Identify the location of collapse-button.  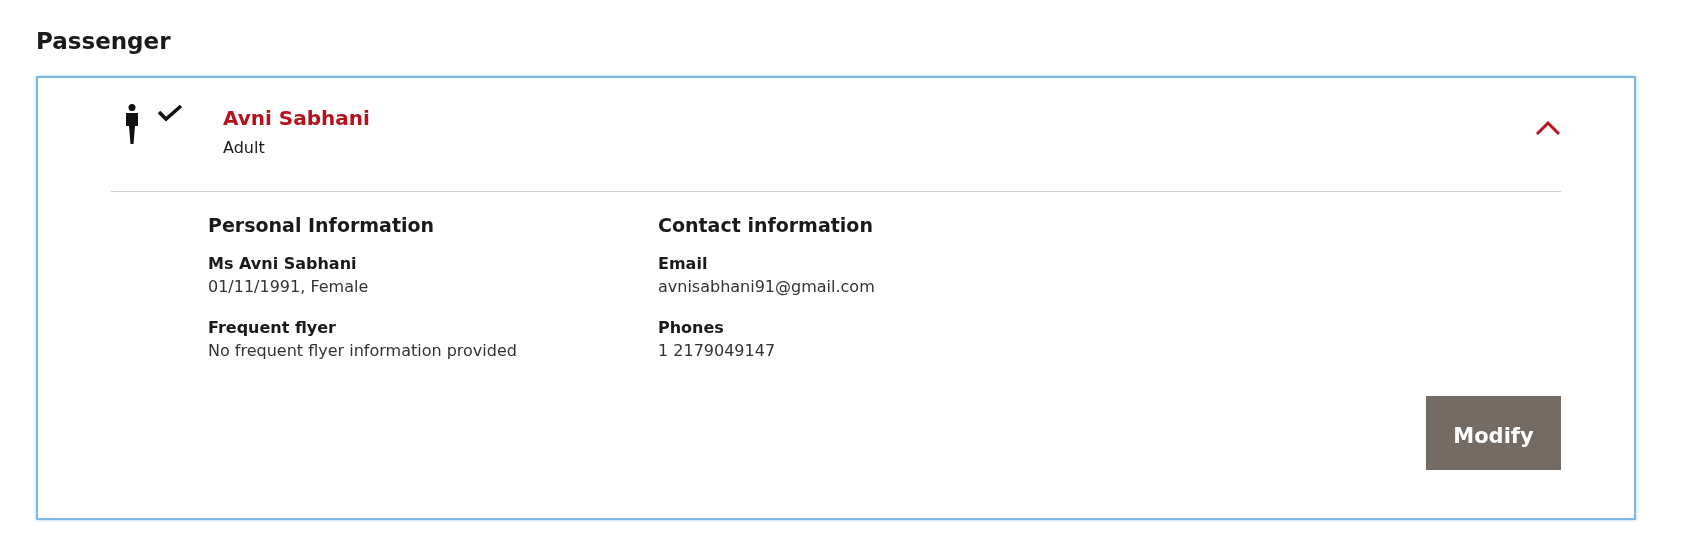
(1548, 128).